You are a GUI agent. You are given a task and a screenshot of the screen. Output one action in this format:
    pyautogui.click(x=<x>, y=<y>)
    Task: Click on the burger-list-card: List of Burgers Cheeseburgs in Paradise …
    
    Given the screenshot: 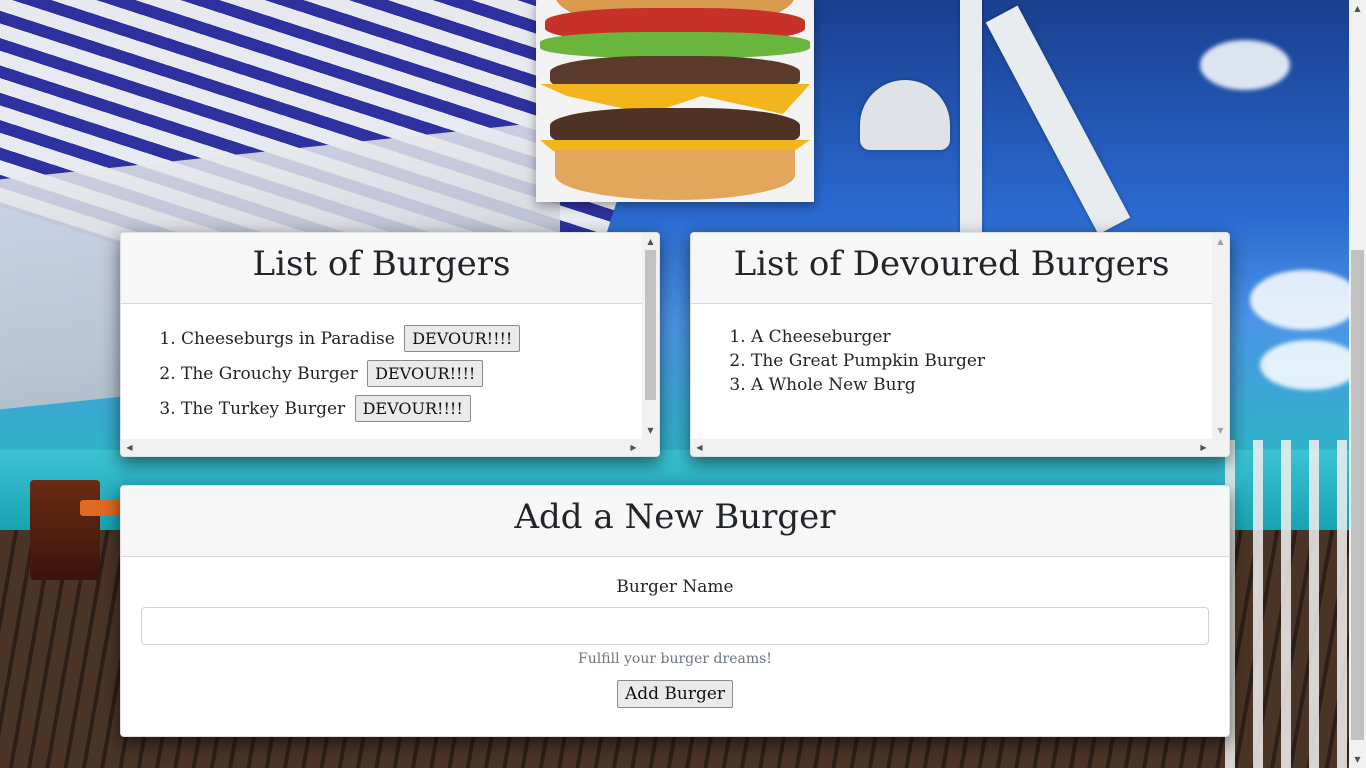 What is the action you would take?
    pyautogui.click(x=390, y=344)
    